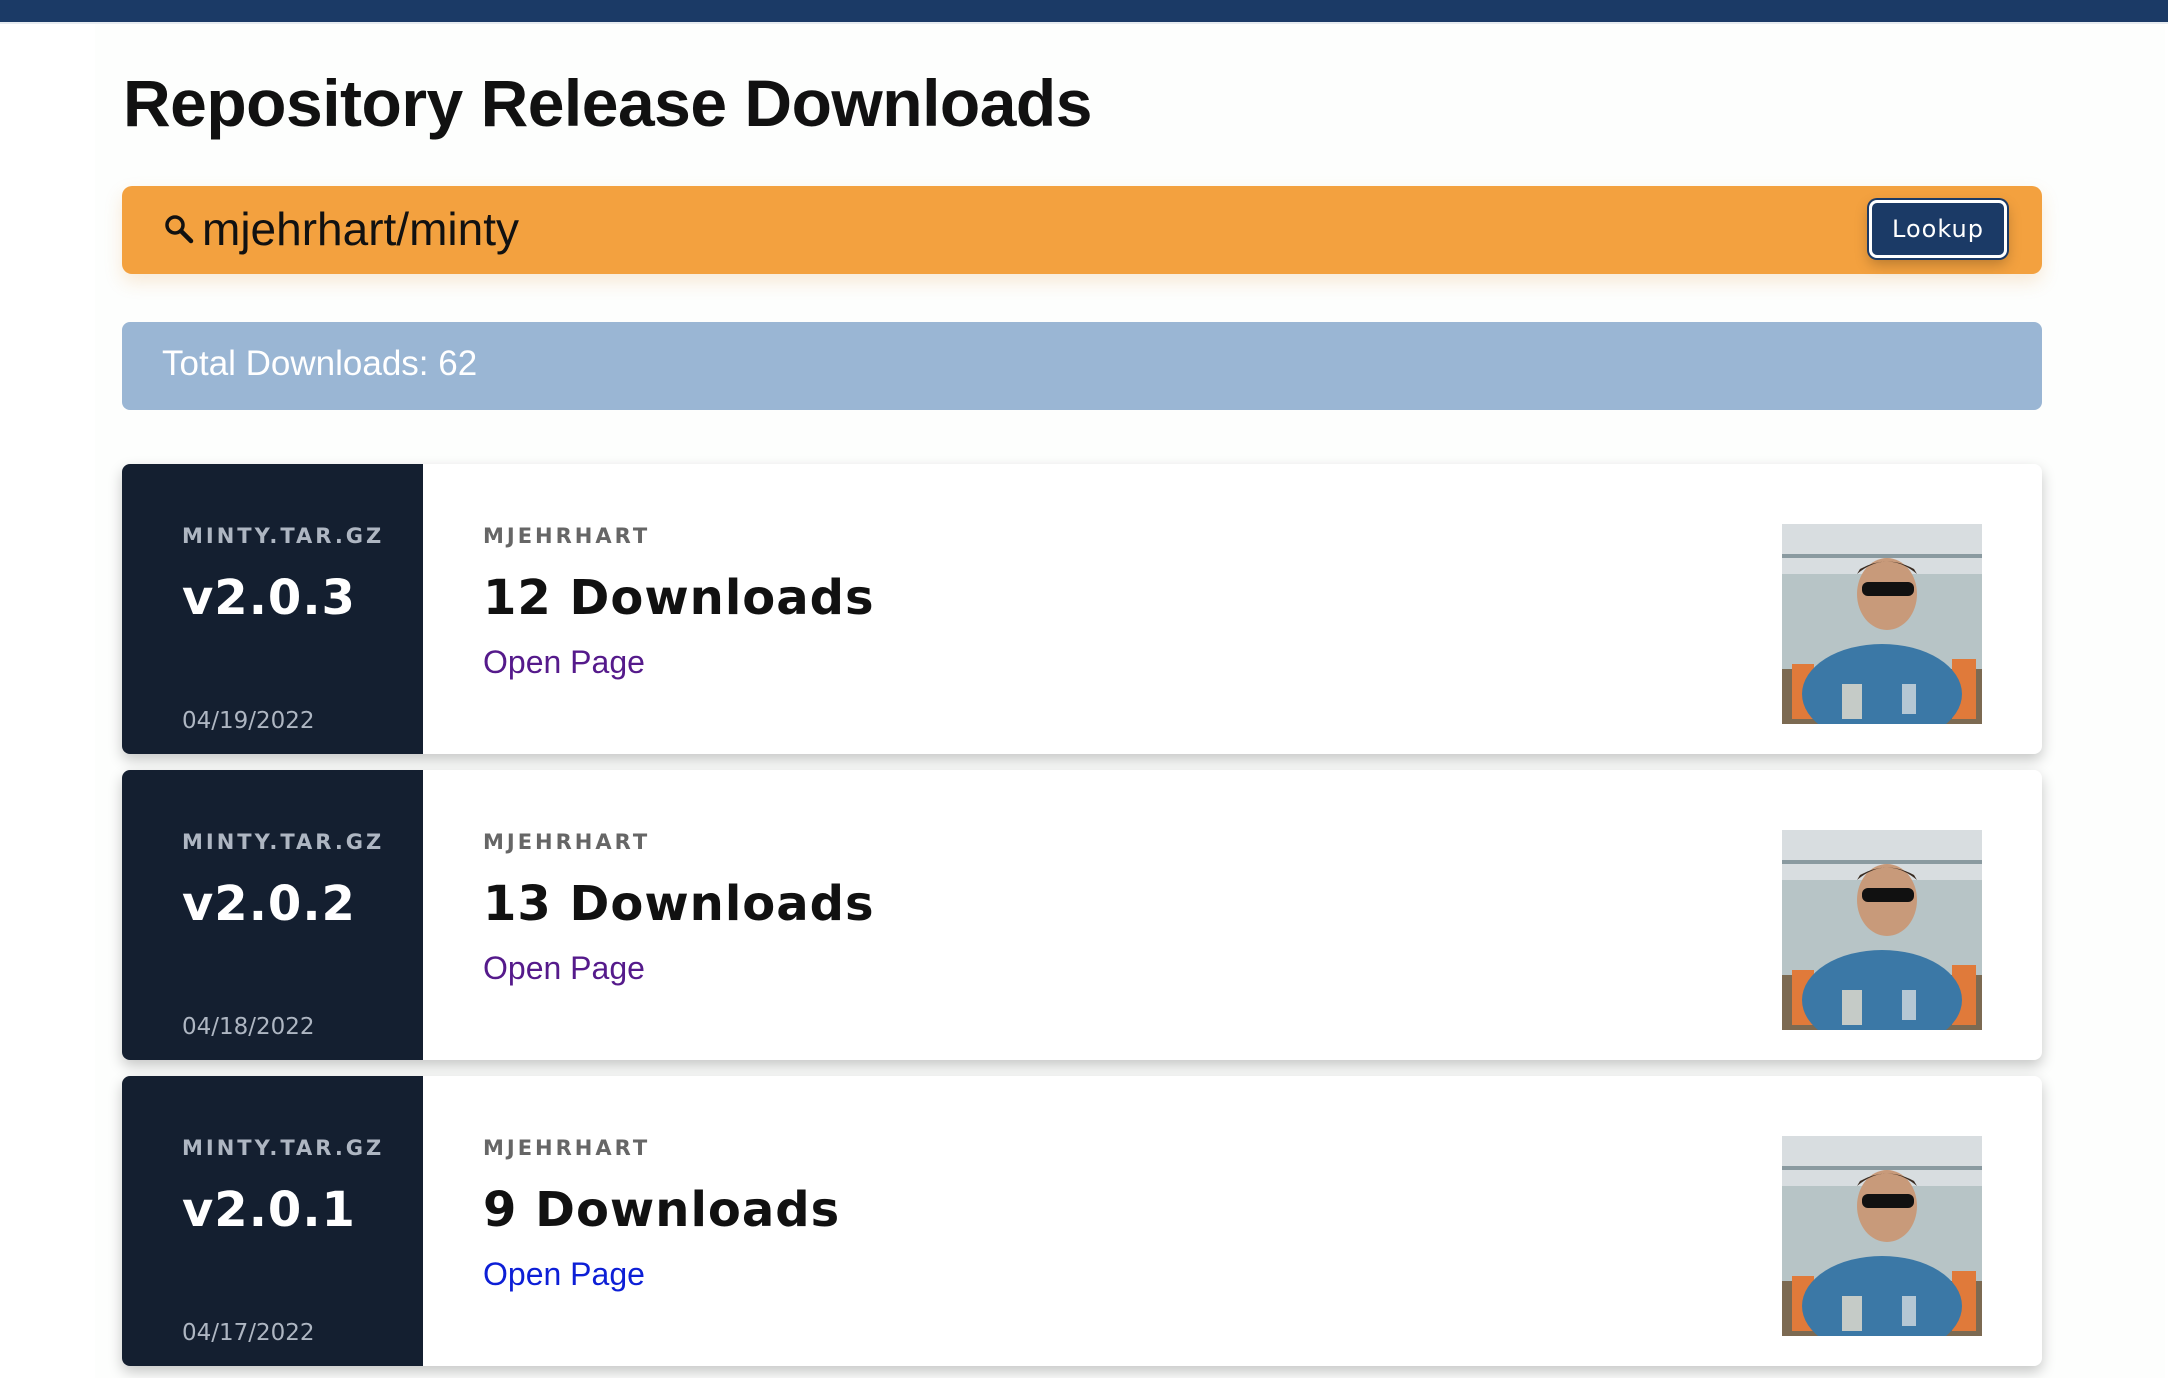 This screenshot has height=1378, width=2168. What do you see at coordinates (269, 904) in the screenshot?
I see `release-version: v2.0.2` at bounding box center [269, 904].